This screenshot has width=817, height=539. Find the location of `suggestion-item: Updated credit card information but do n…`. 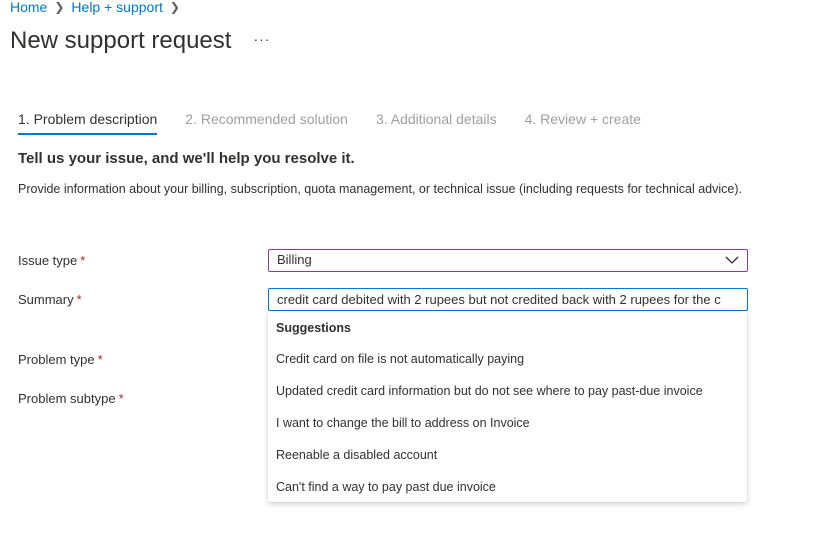

suggestion-item: Updated credit card information but do n… is located at coordinates (507, 392).